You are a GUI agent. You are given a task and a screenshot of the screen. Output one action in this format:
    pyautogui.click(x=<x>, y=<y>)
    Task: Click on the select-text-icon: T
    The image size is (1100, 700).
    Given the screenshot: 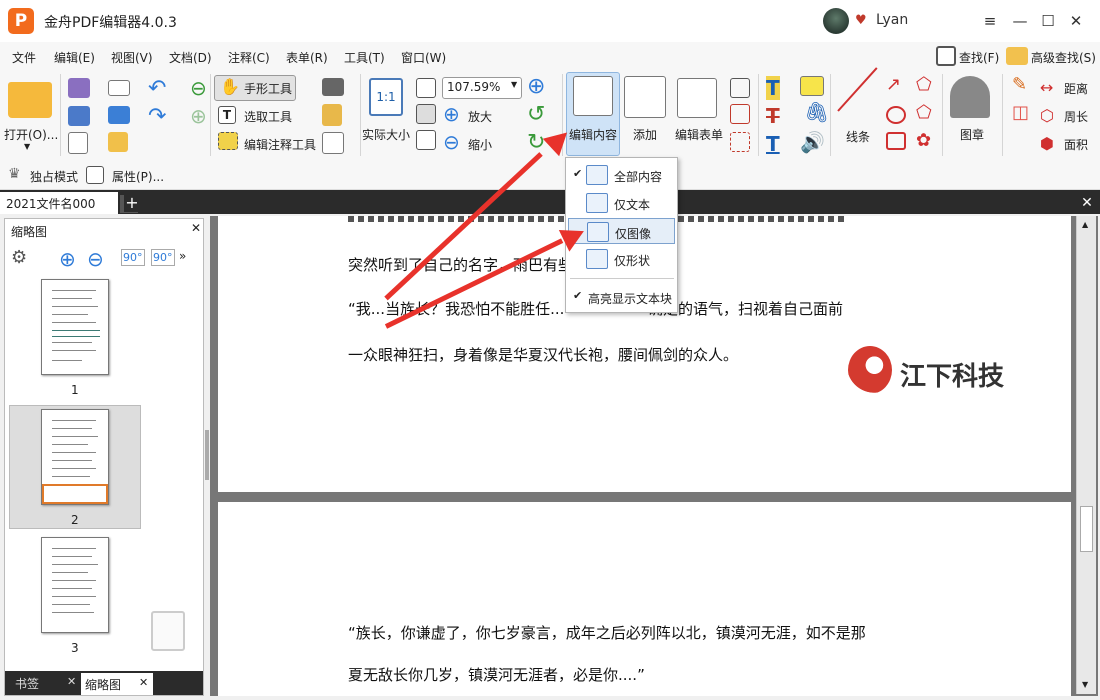 What is the action you would take?
    pyautogui.click(x=227, y=115)
    